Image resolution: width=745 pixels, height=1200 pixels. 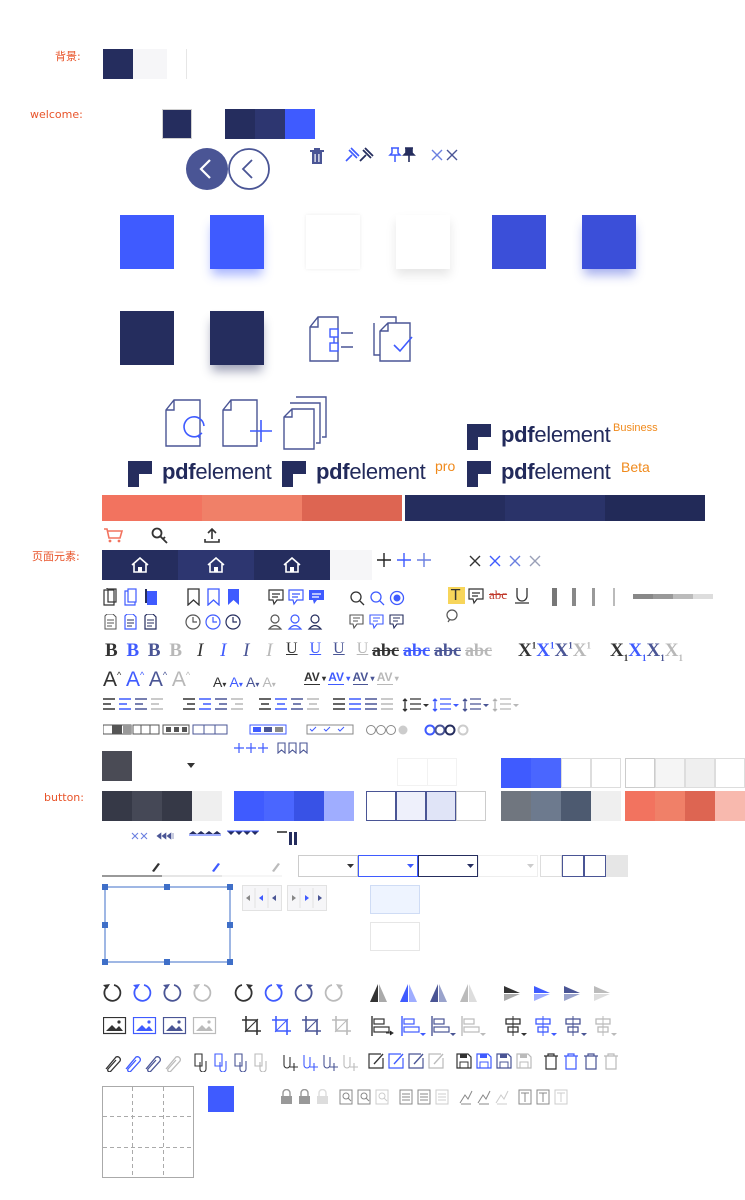 I want to click on attach-icon-row, so click(x=143, y=1062).